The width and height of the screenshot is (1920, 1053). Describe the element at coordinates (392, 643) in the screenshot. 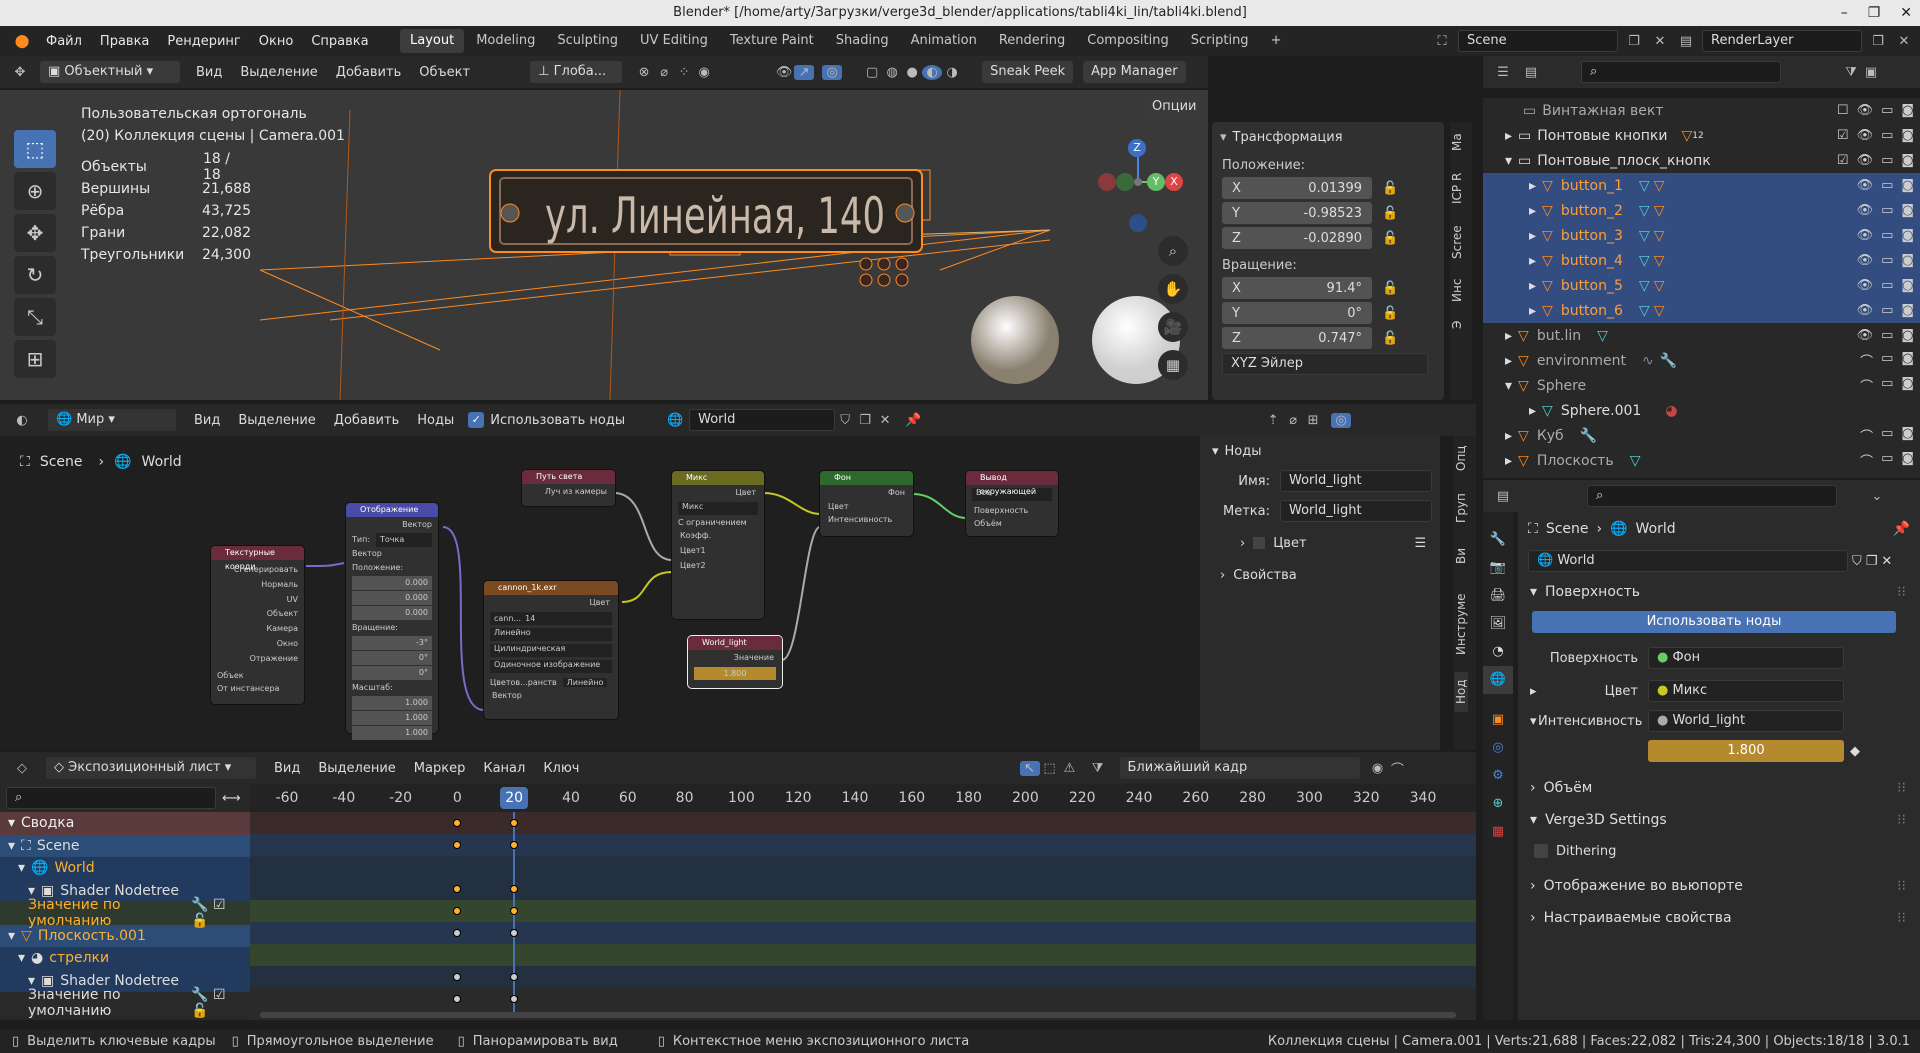

I see `rotation-x-field: -3°` at that location.